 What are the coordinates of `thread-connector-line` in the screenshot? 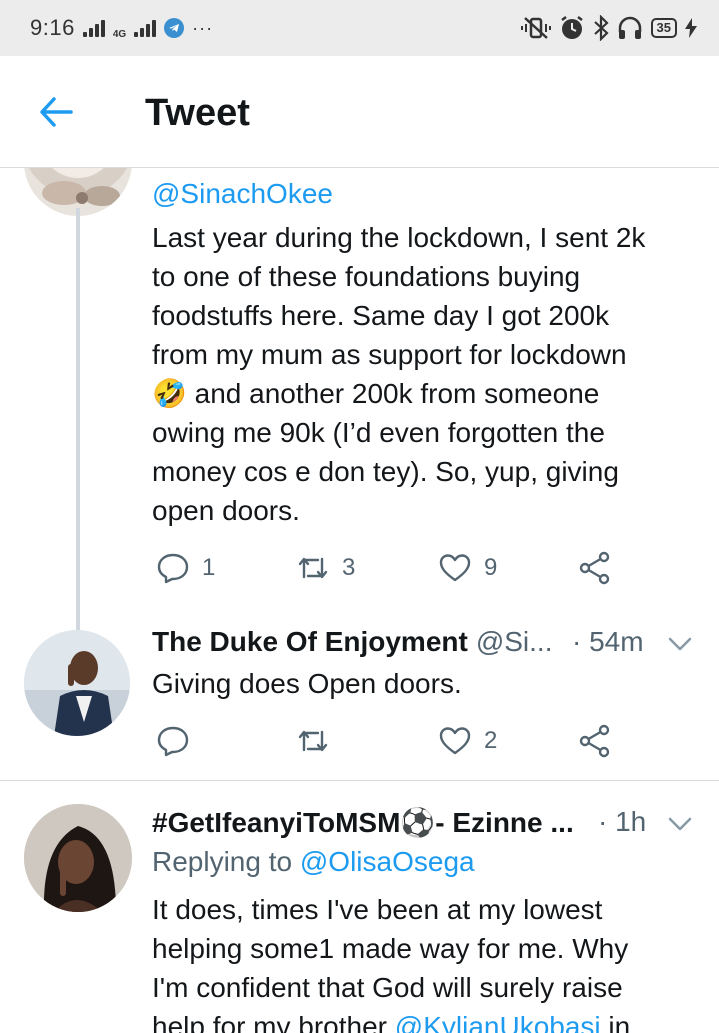 It's located at (78, 438).